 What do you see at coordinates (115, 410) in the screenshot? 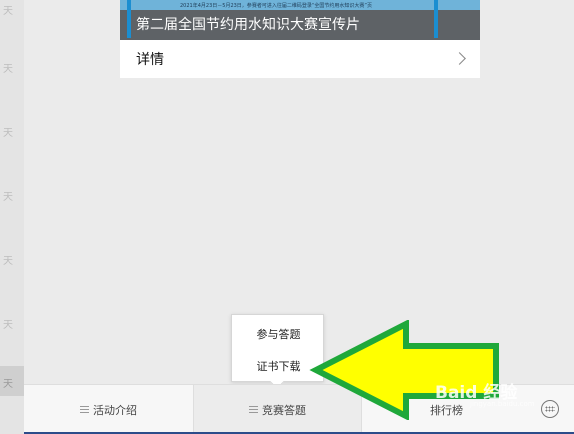
I see `tab-label: 活动介绍` at bounding box center [115, 410].